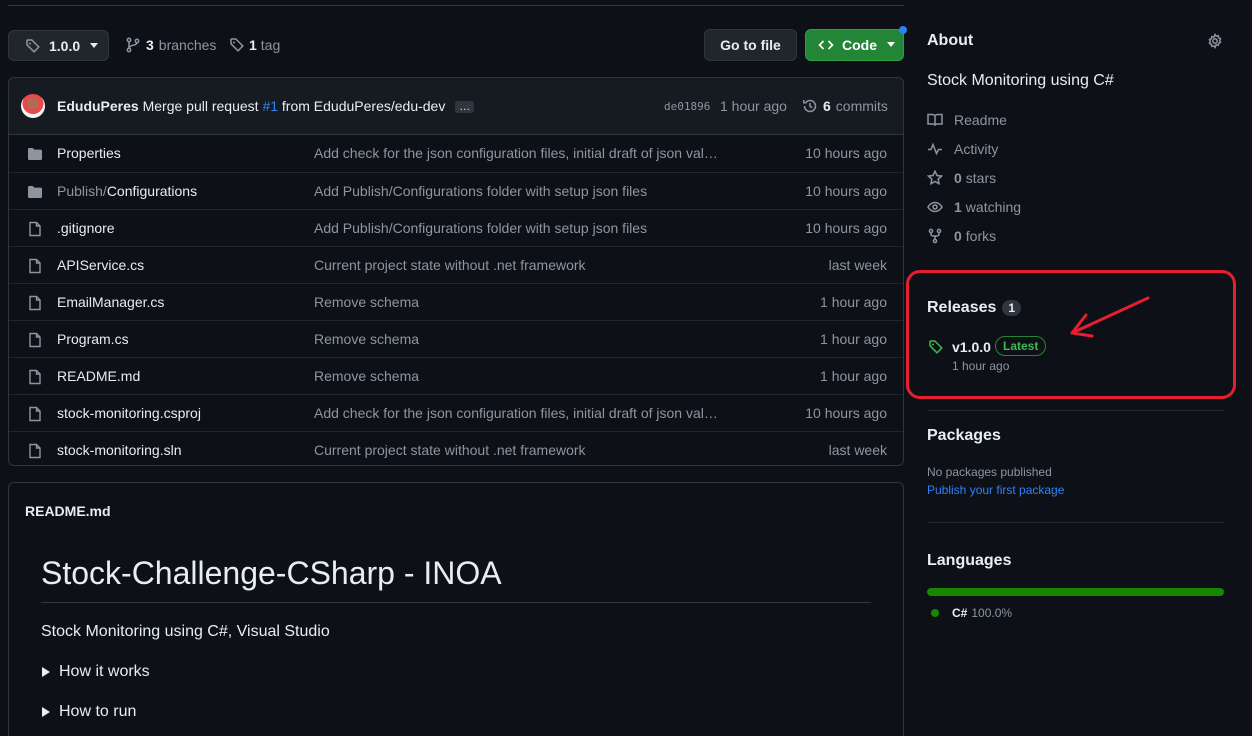  What do you see at coordinates (456, 301) in the screenshot?
I see `file-row: EmailManager.cs Remove schema 1 hour ago` at bounding box center [456, 301].